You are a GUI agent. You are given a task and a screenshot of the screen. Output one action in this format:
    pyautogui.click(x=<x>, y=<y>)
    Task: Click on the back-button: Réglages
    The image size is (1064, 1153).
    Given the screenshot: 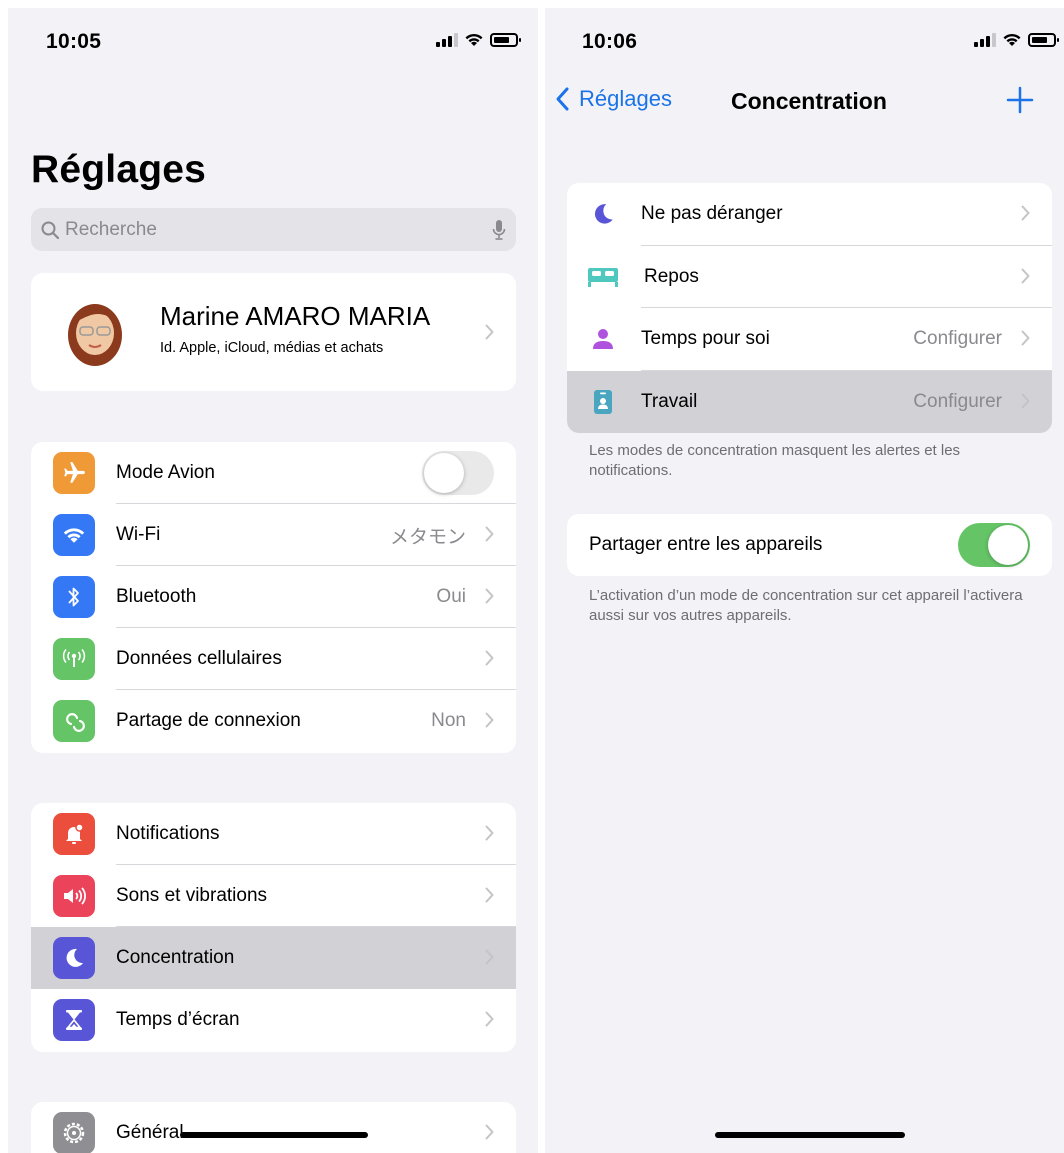 What is the action you would take?
    pyautogui.click(x=613, y=99)
    